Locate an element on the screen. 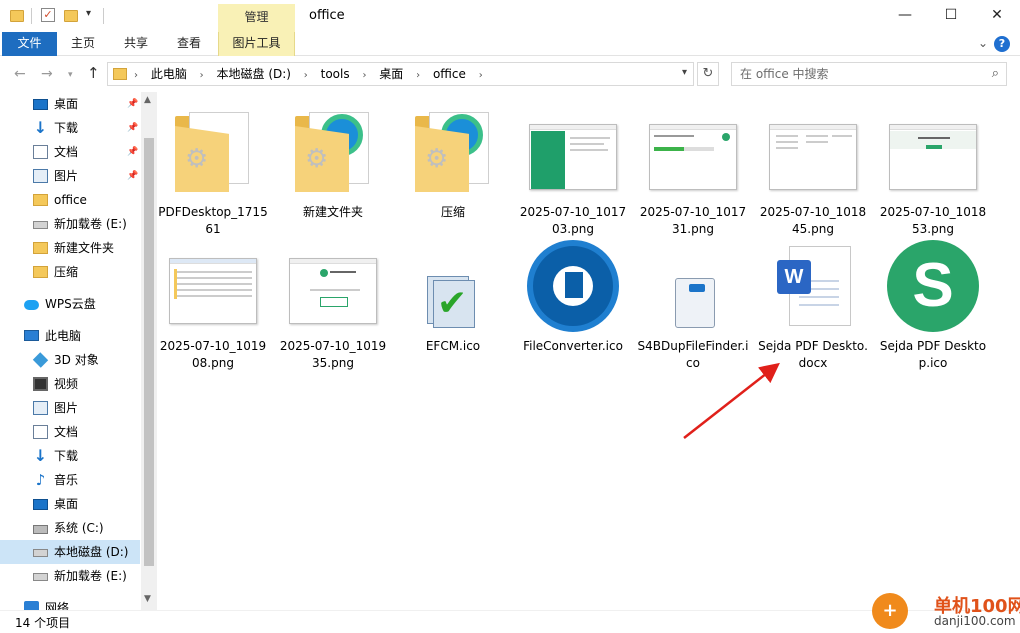  minimize-button: — is located at coordinates (905, 15).